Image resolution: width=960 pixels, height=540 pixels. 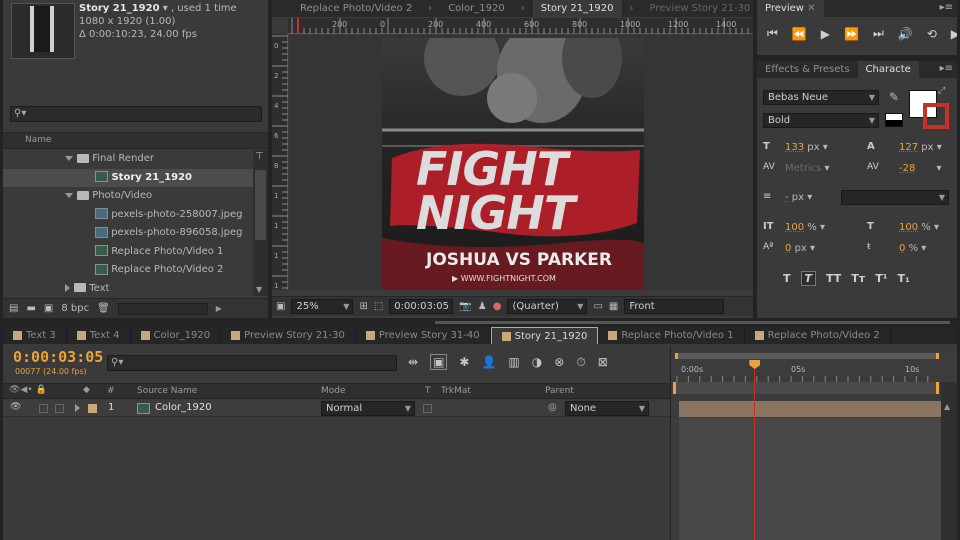 What do you see at coordinates (288, 335) in the screenshot?
I see `timeline-tab: Preview Story 21-30` at bounding box center [288, 335].